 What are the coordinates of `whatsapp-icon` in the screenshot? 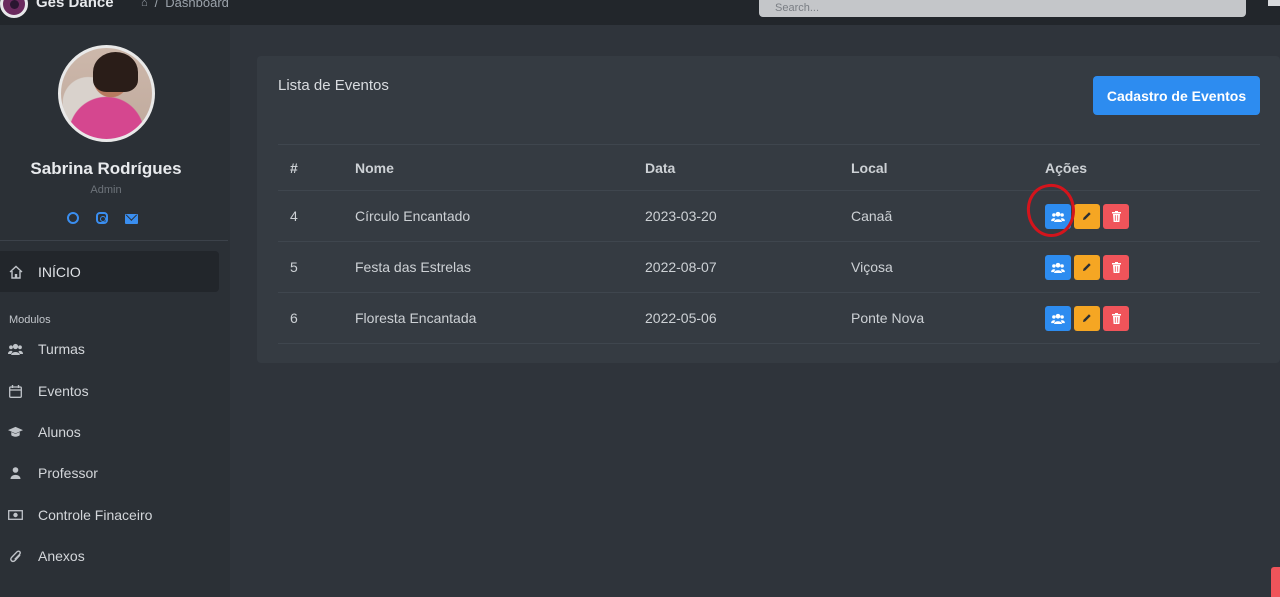 It's located at (73, 218).